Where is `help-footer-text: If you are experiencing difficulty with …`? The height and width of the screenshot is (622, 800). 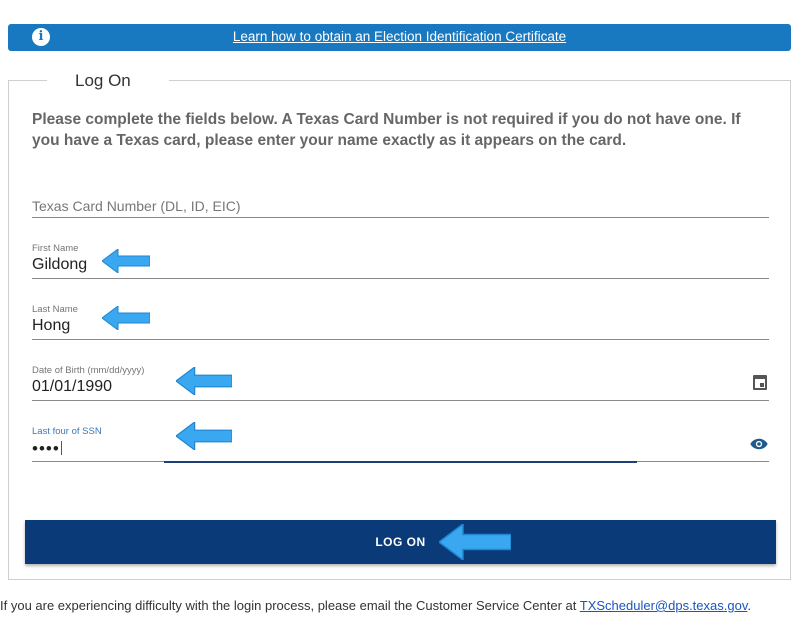 help-footer-text: If you are experiencing difficulty with … is located at coordinates (290, 605).